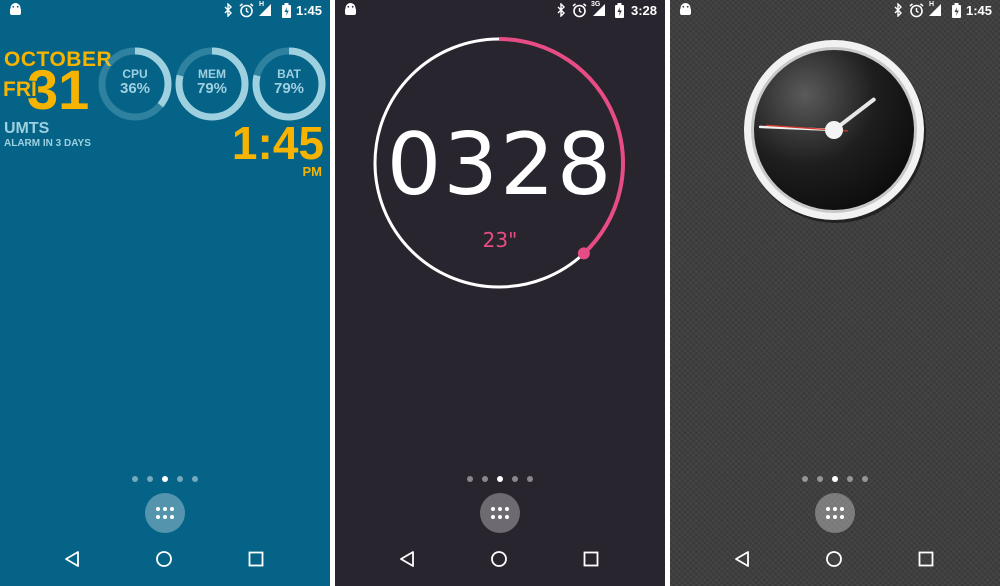  I want to click on bat-gauge-label: BAT, so click(289, 74).